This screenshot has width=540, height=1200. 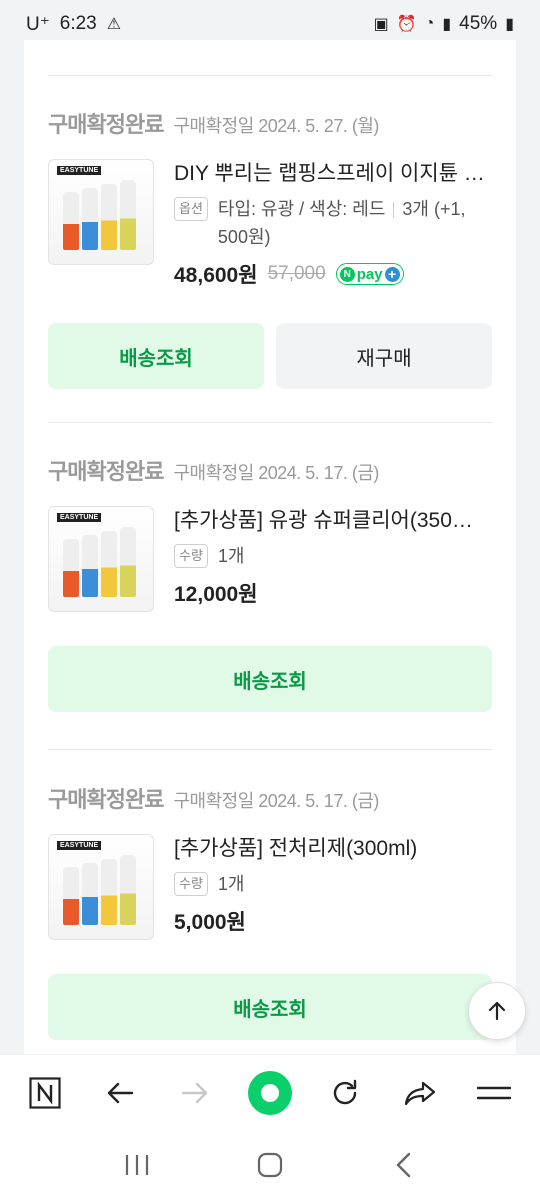 What do you see at coordinates (509, 24) in the screenshot?
I see `battery-icon: ▮` at bounding box center [509, 24].